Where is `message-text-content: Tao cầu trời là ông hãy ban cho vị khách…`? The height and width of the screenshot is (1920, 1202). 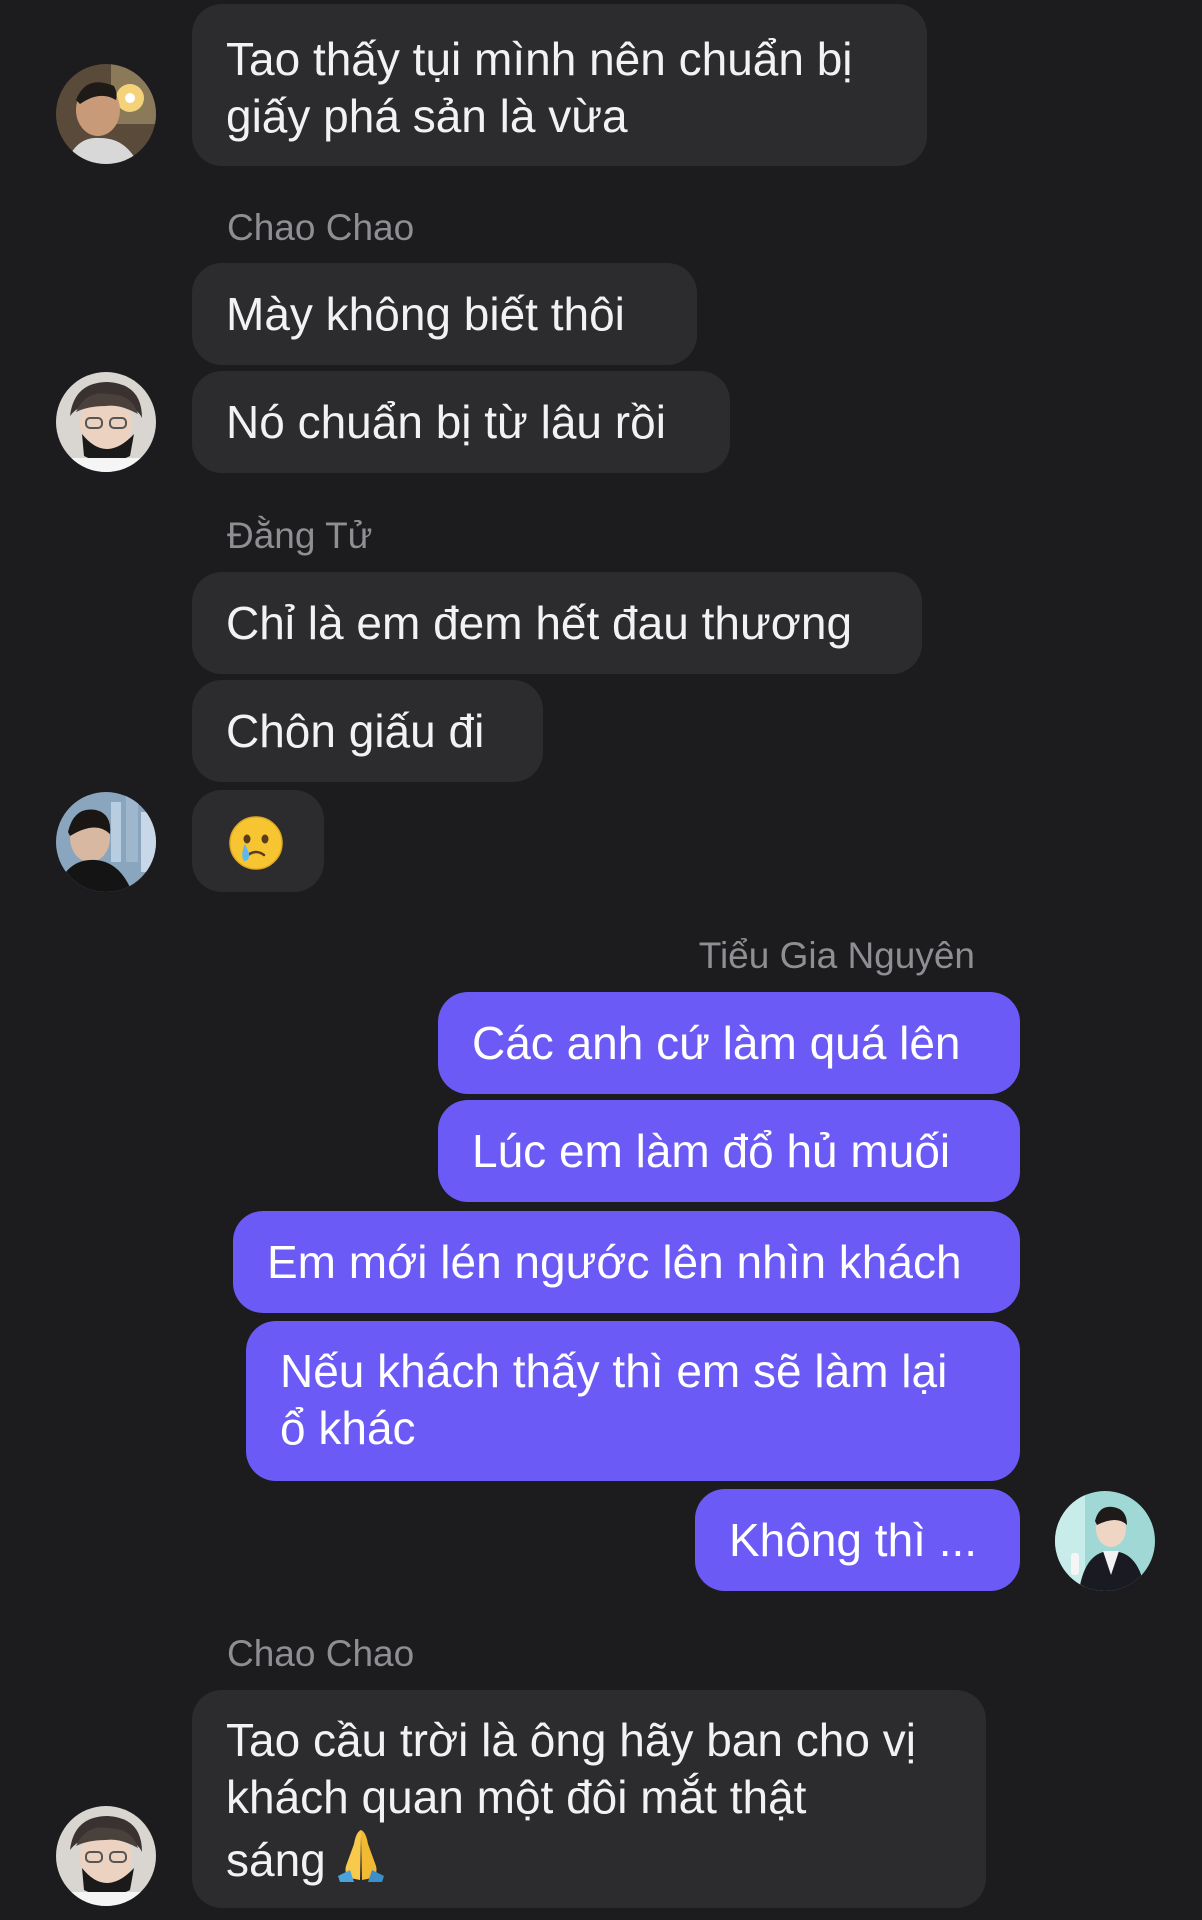 message-text-content: Tao cầu trời là ông hãy ban cho vị khách… is located at coordinates (571, 1800).